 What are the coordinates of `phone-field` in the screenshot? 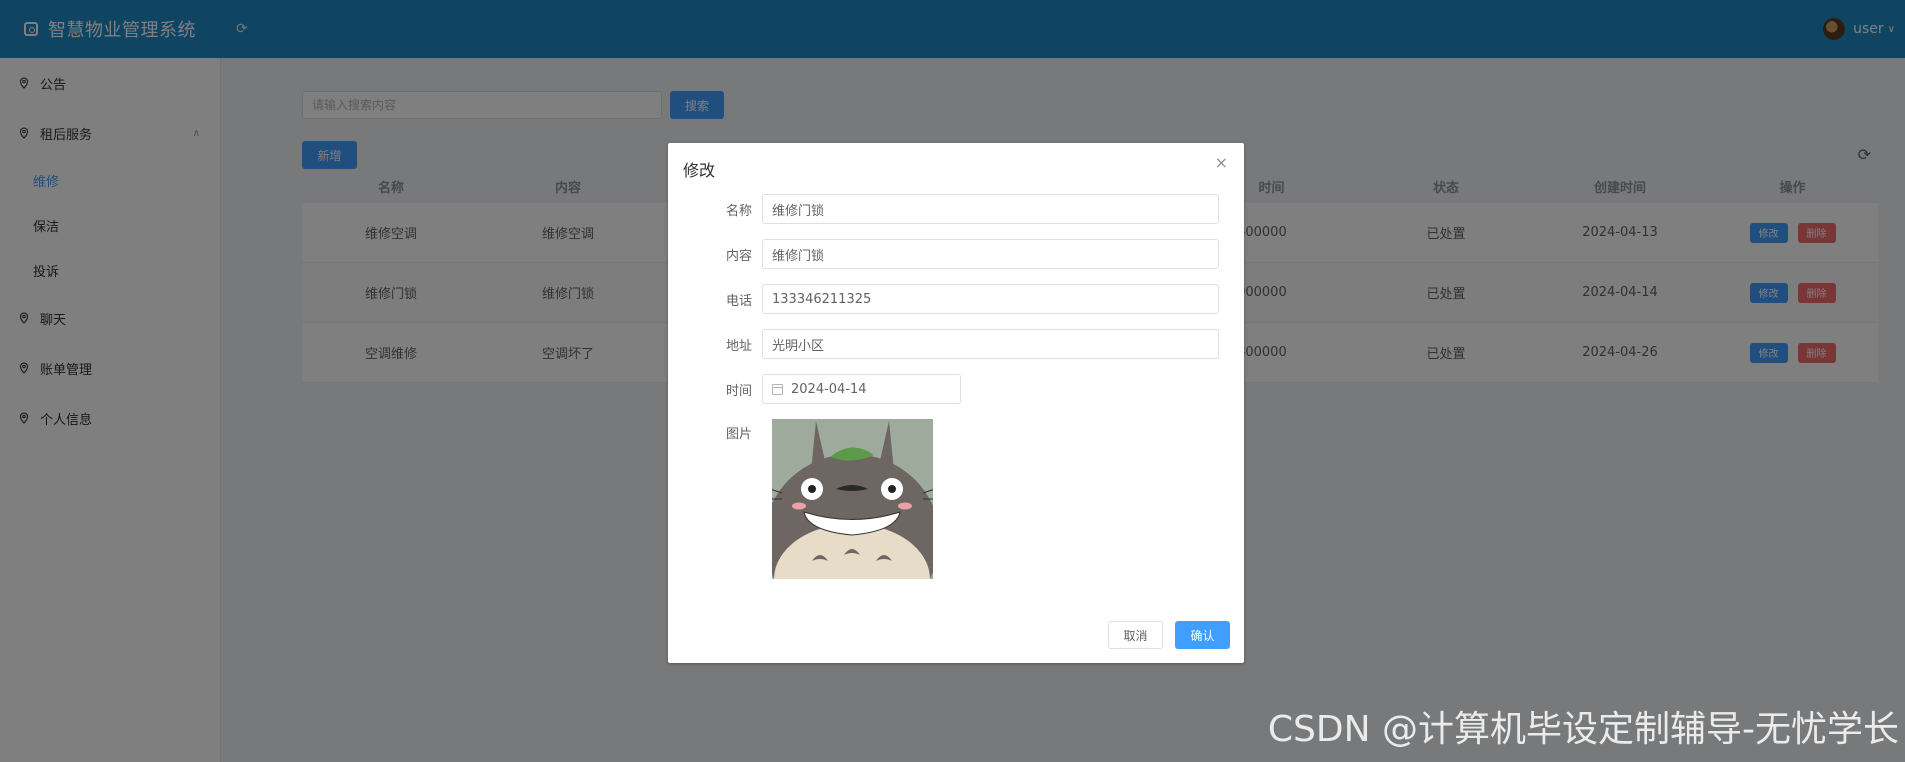 It's located at (990, 299).